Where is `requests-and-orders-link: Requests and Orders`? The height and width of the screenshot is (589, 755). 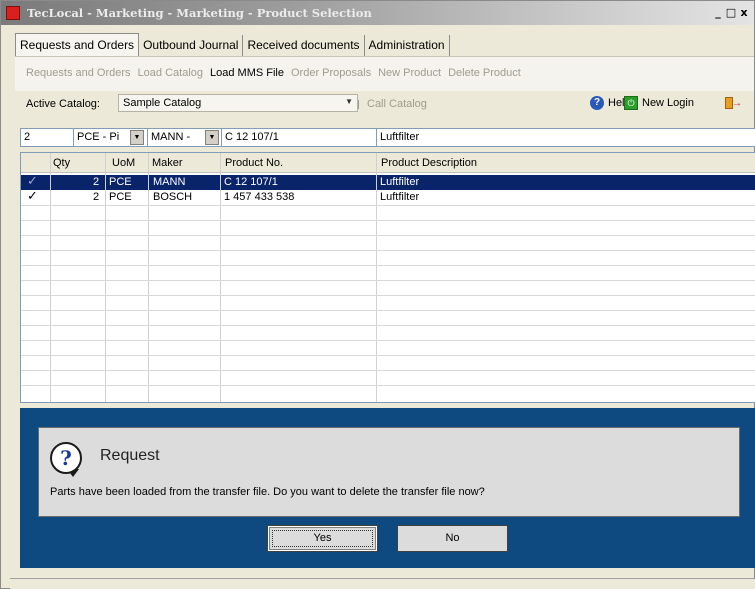 requests-and-orders-link: Requests and Orders is located at coordinates (78, 73).